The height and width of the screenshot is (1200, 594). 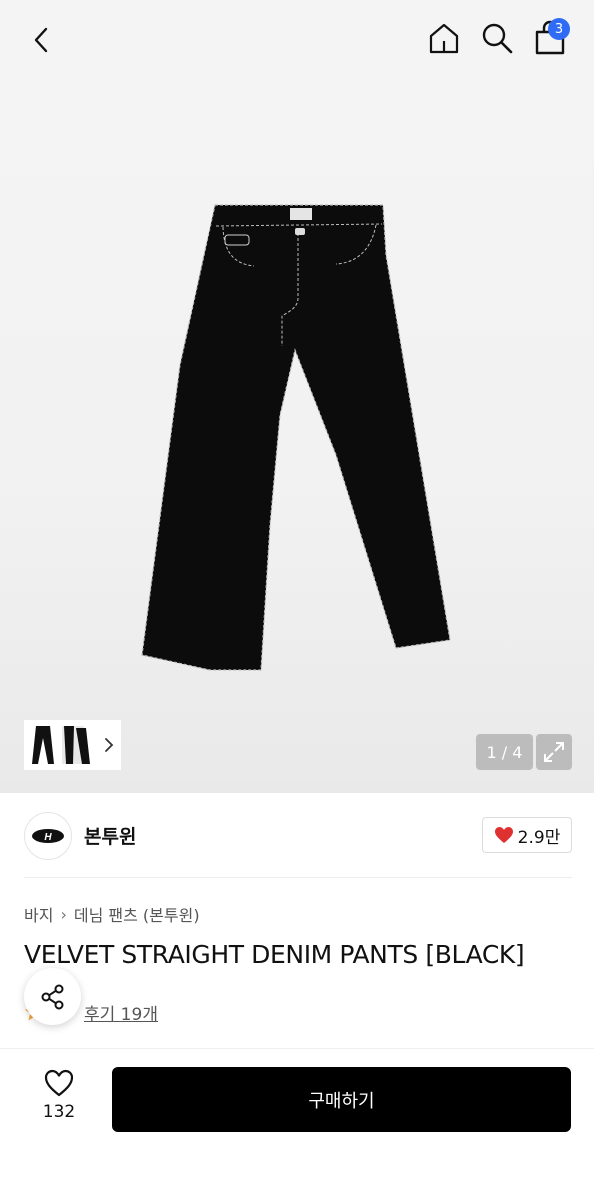 I want to click on expand-icon, so click(x=554, y=752).